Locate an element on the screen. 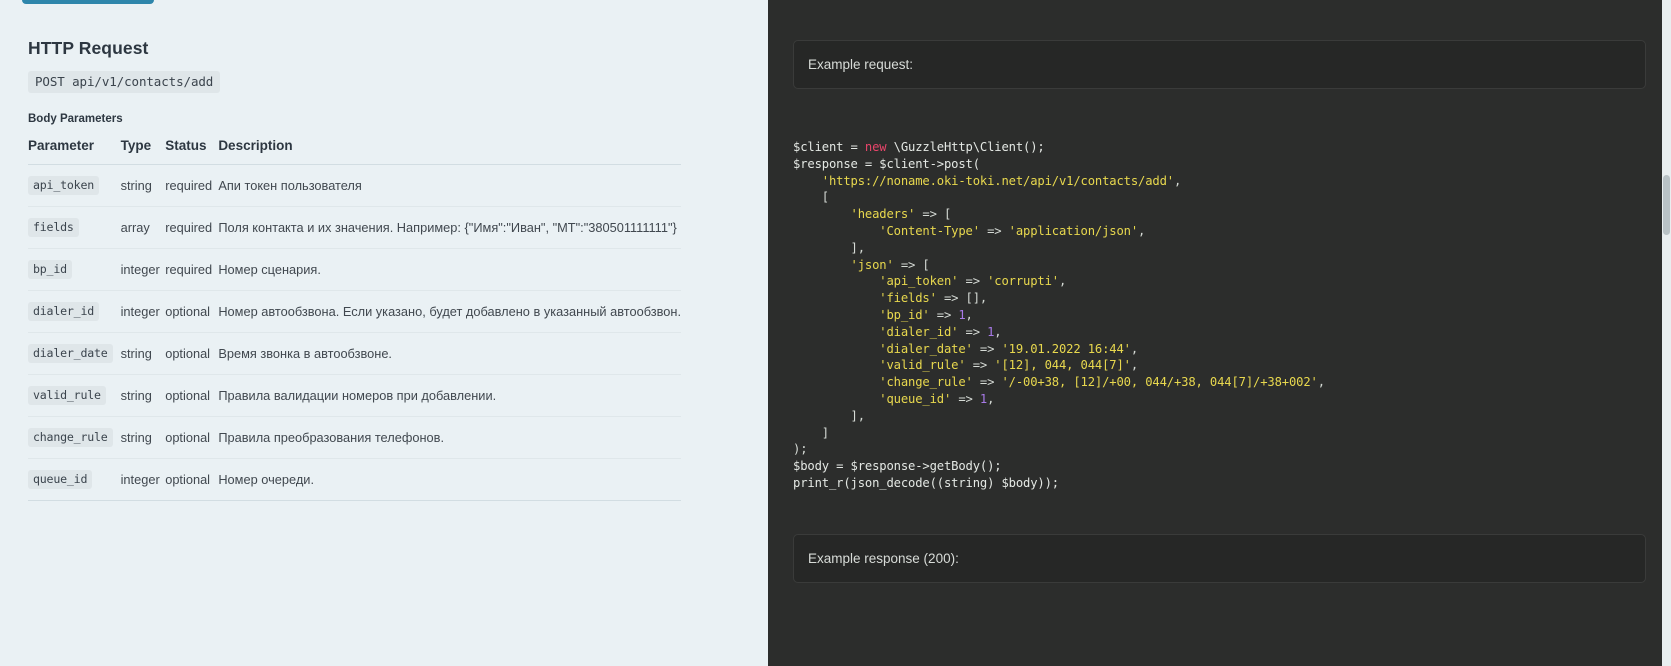 The height and width of the screenshot is (666, 1671). parameter-name-chip: fields is located at coordinates (53, 227).